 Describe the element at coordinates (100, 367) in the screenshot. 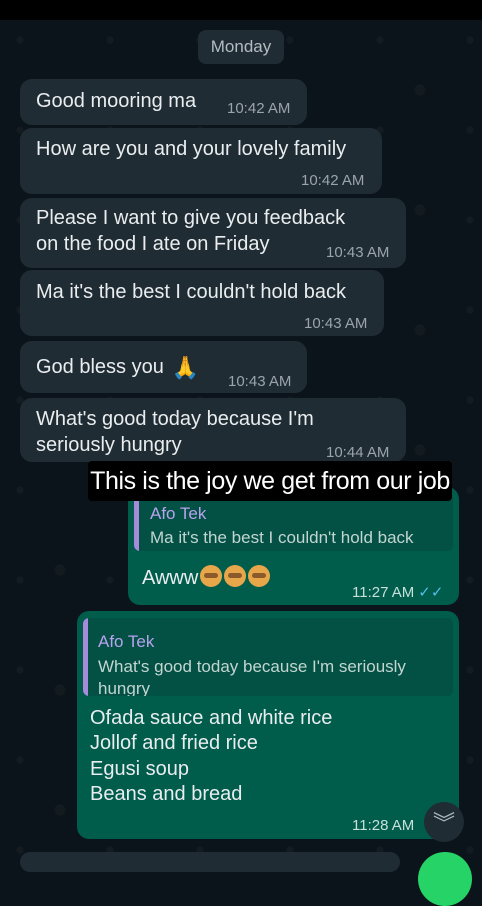

I see `message-text-content: God bless you` at that location.